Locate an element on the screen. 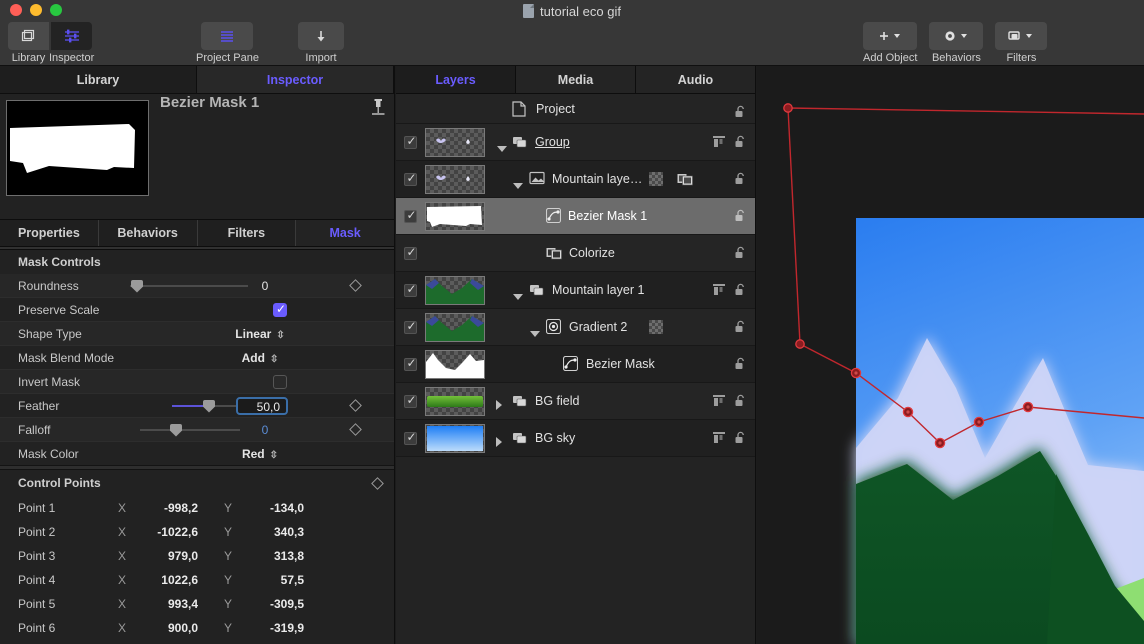  feather-value-field: 50,0 is located at coordinates (262, 405).